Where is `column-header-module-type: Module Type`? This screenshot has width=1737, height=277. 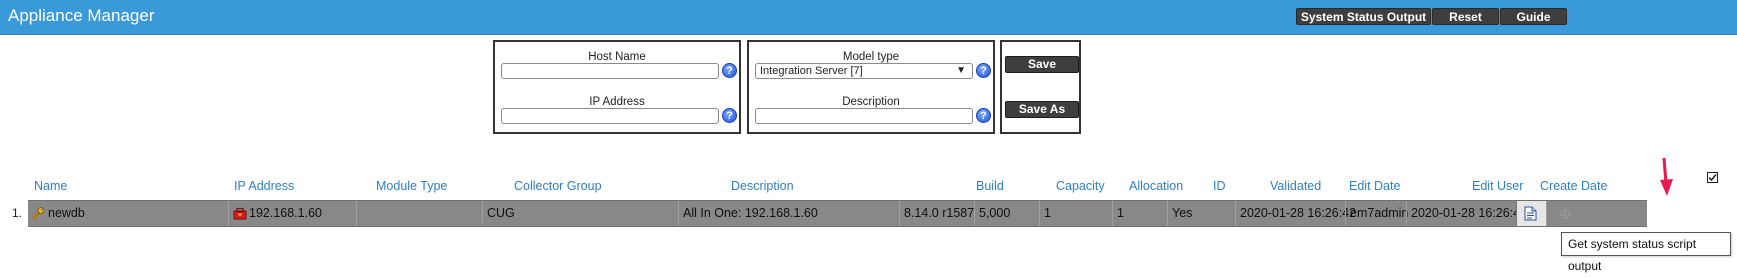 column-header-module-type: Module Type is located at coordinates (411, 186).